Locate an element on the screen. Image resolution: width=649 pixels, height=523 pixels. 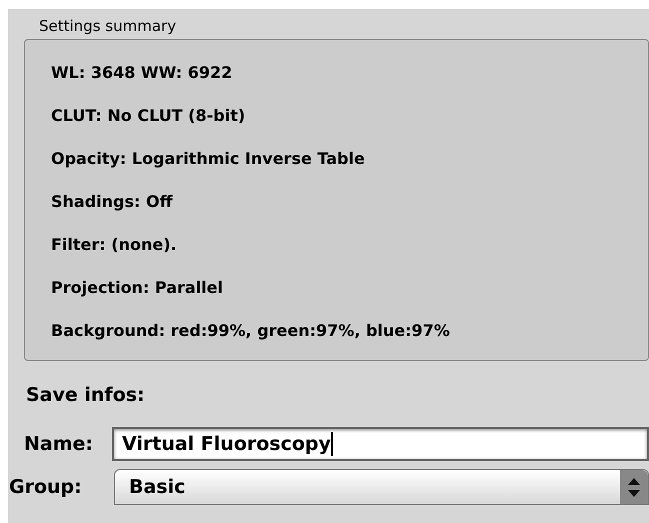
summary-line: CLUT: No CLUT (8-bit) is located at coordinates (148, 116).